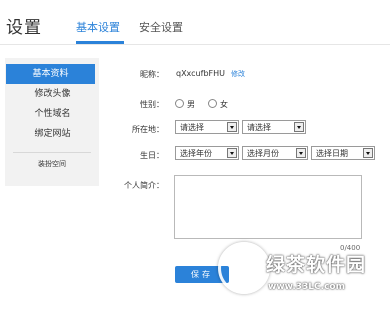 The width and height of the screenshot is (390, 310). What do you see at coordinates (144, 185) in the screenshot?
I see `bio-label: 个人简介：` at bounding box center [144, 185].